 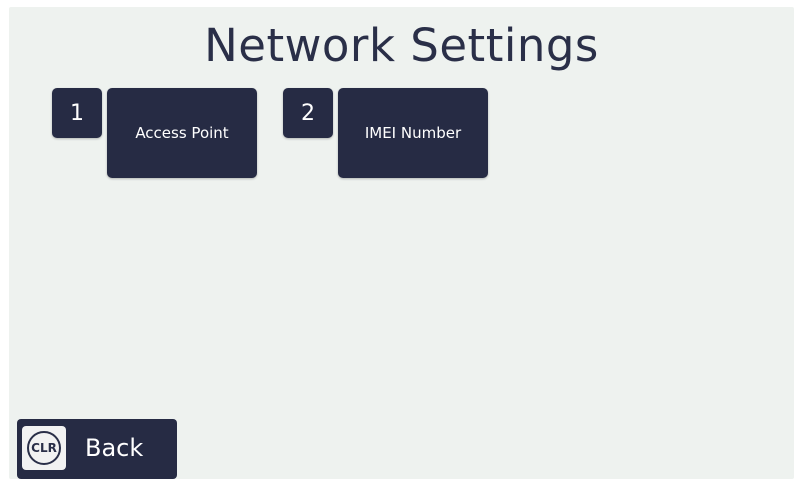 I want to click on clr-icon-text: CLR, so click(x=44, y=448).